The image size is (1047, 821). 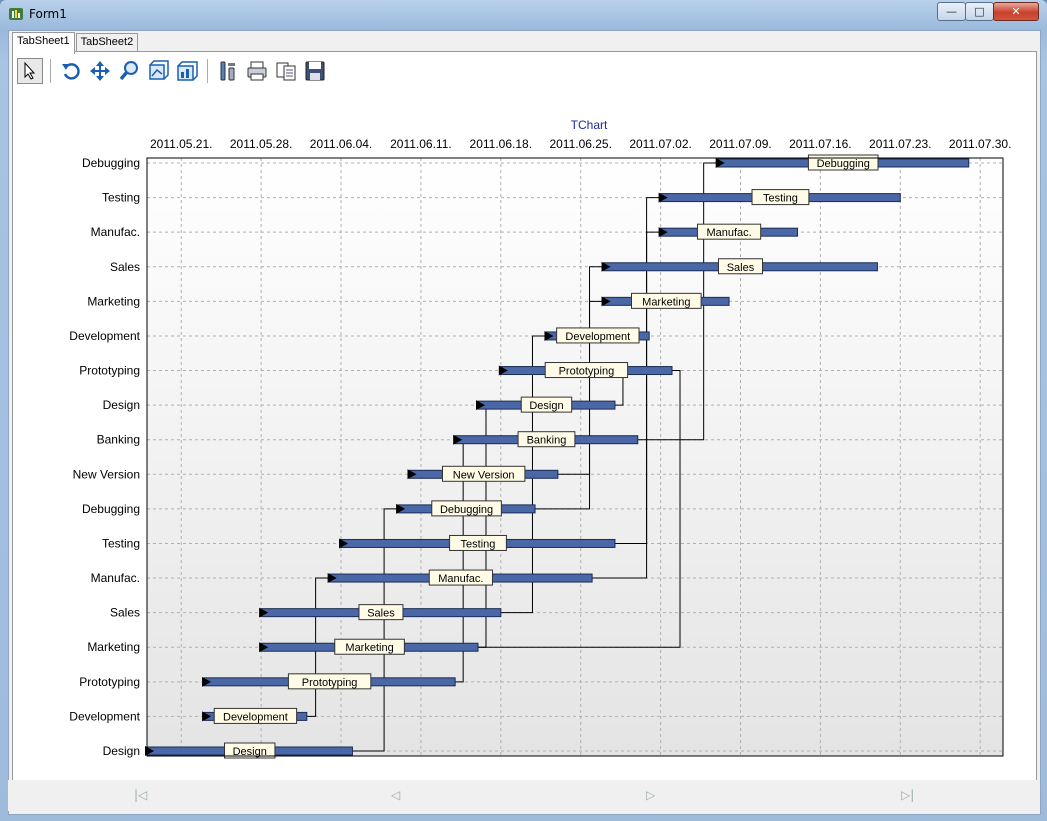 I want to click on 3d-view-button, so click(x=187, y=71).